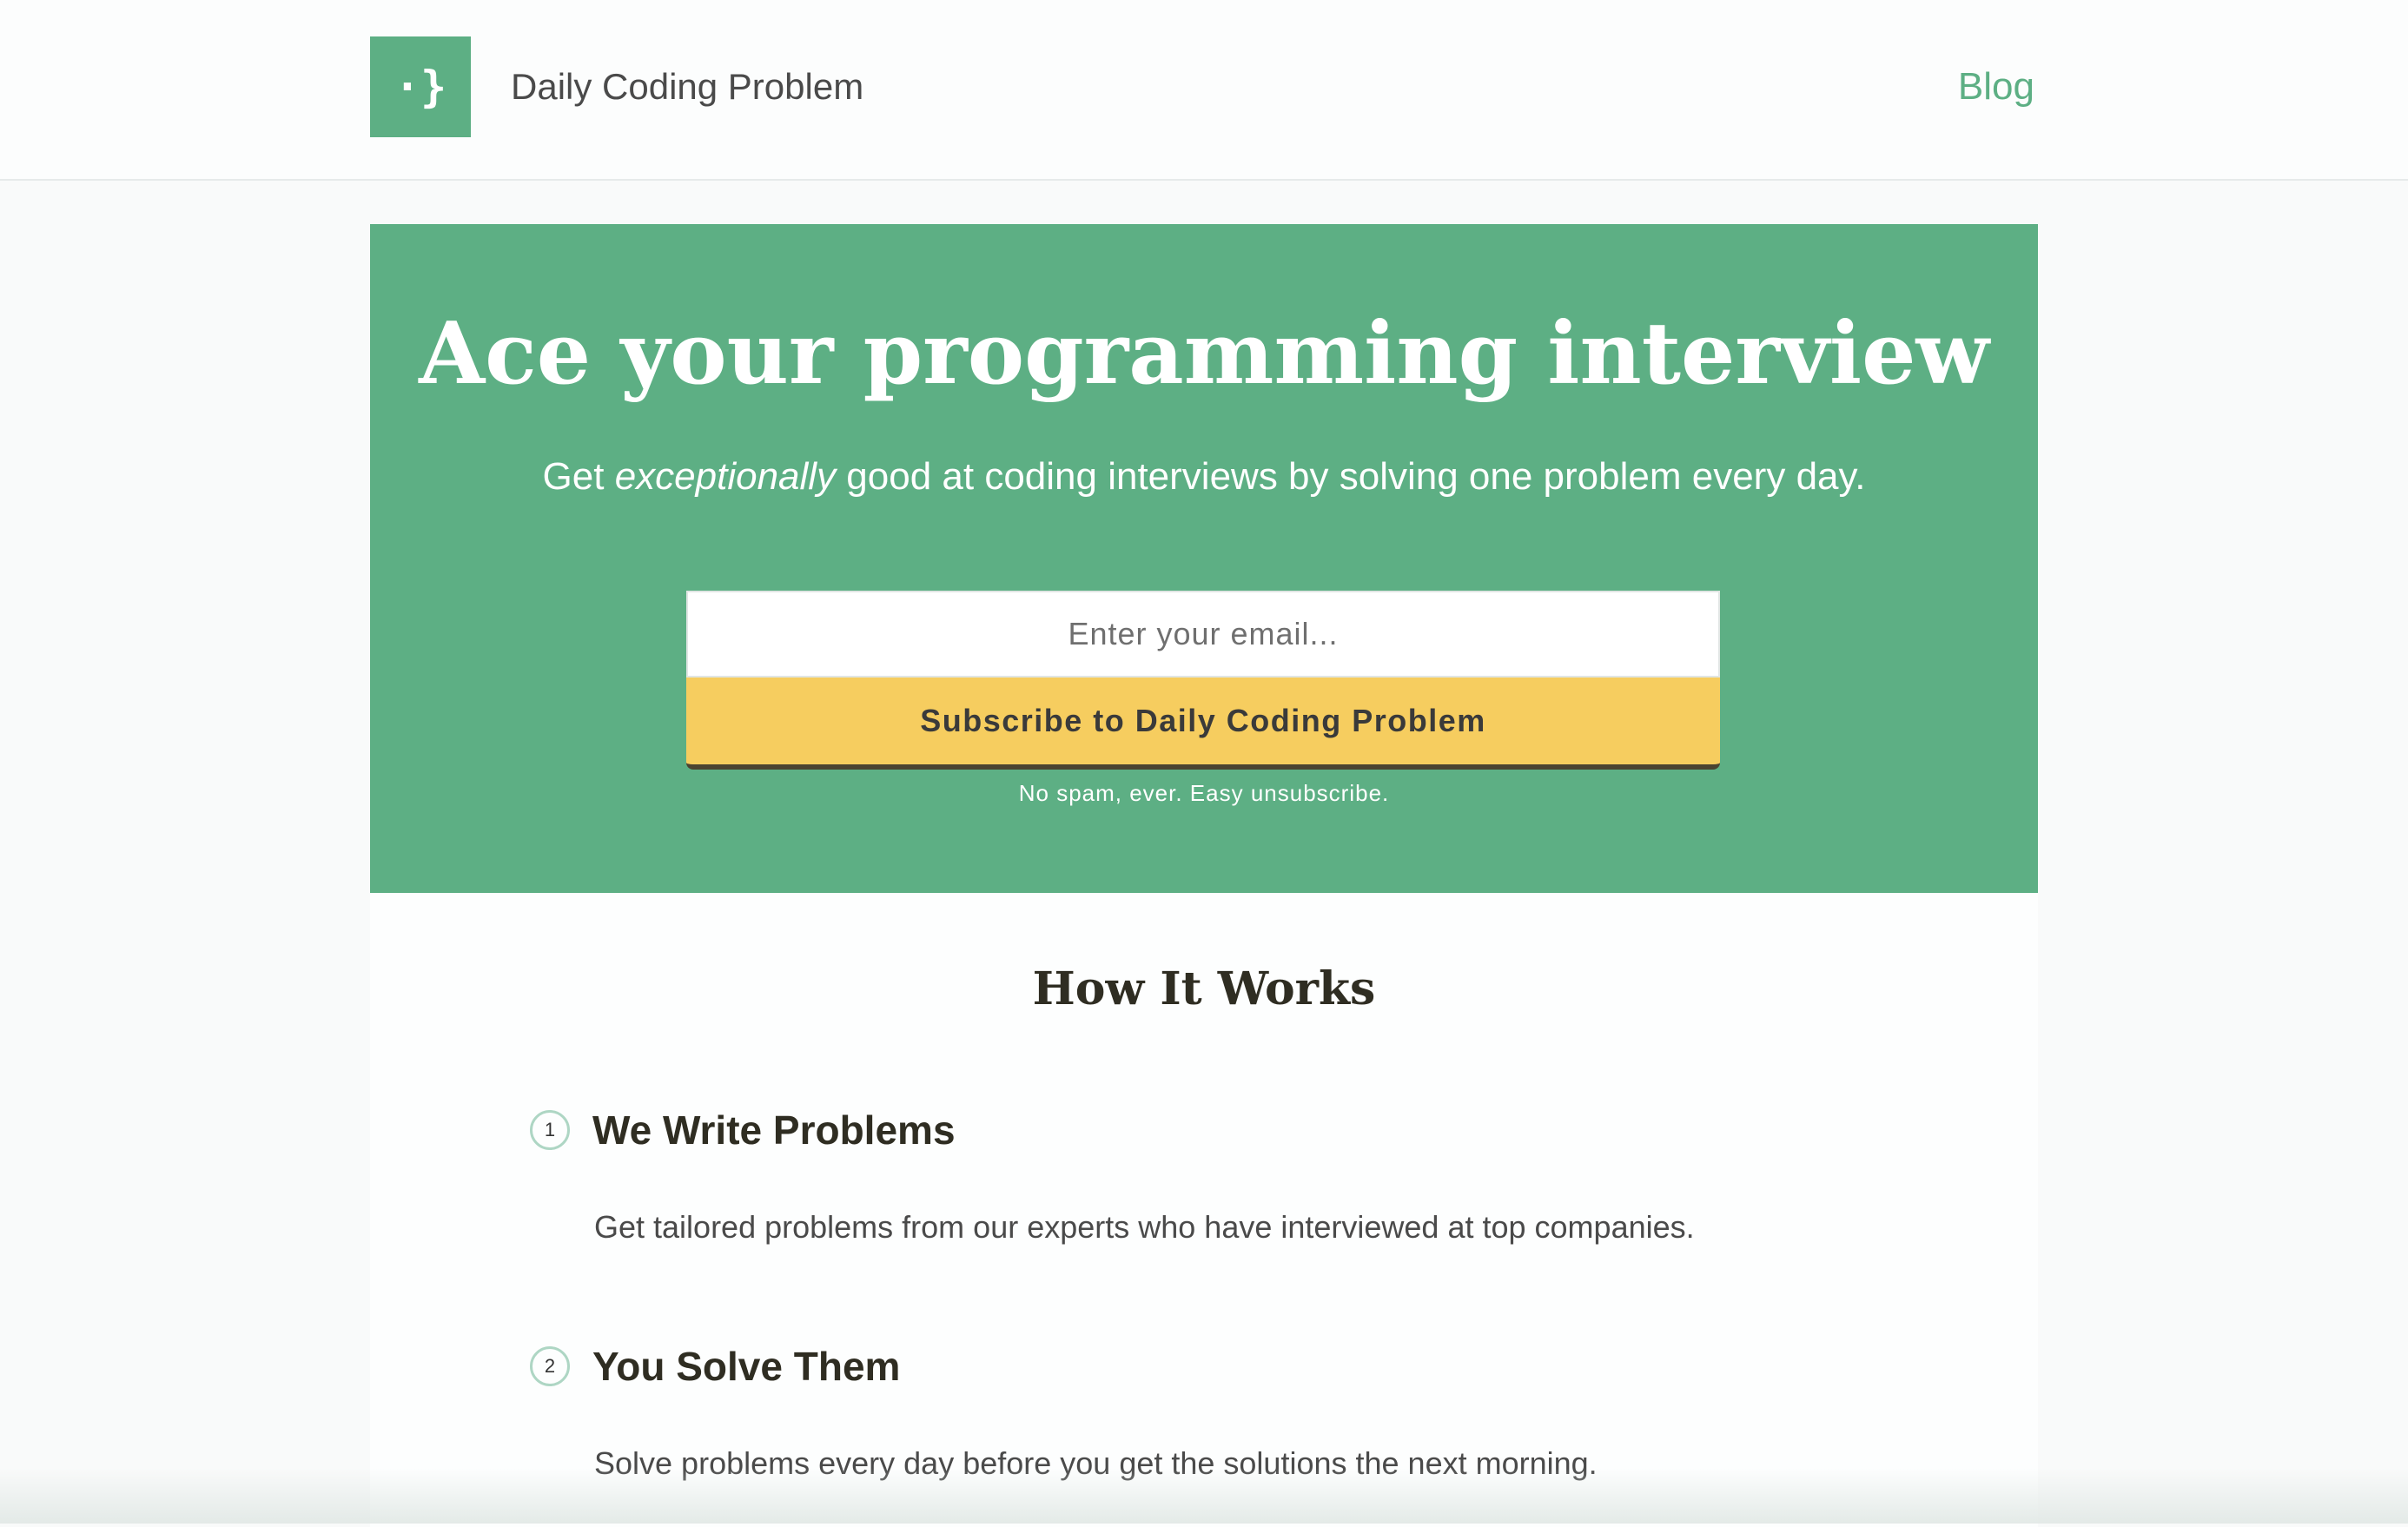 The image size is (2408, 1527). Describe the element at coordinates (550, 1130) in the screenshot. I see `step-number-badge: 1` at that location.